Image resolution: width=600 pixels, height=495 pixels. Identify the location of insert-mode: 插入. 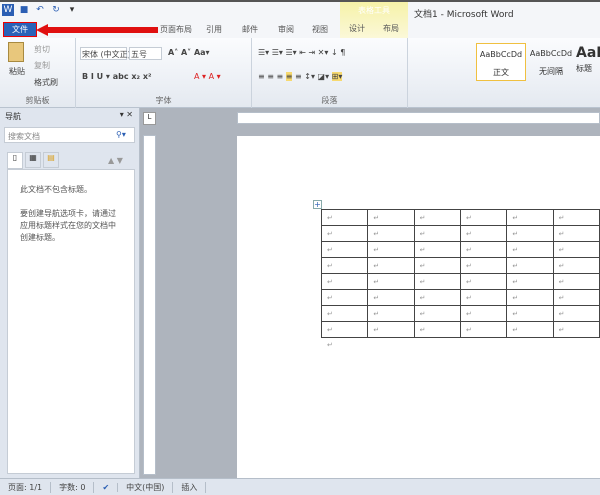
(190, 487).